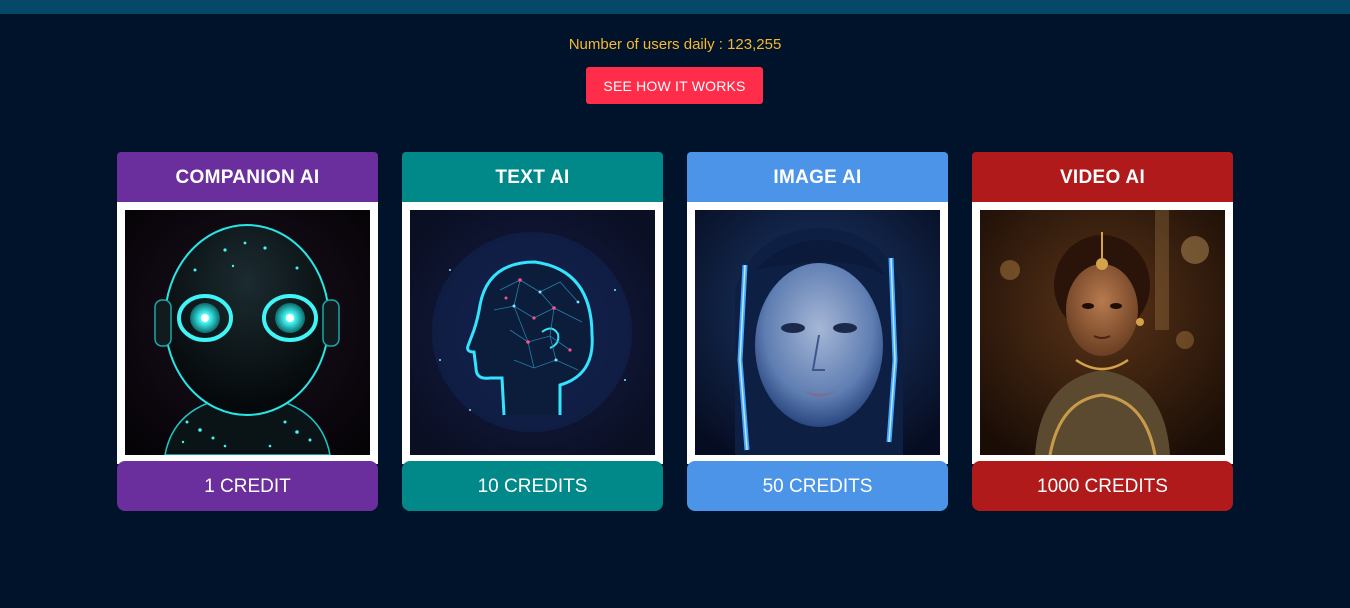 Image resolution: width=1350 pixels, height=608 pixels. Describe the element at coordinates (817, 177) in the screenshot. I see `card-title: IMAGE AI` at that location.